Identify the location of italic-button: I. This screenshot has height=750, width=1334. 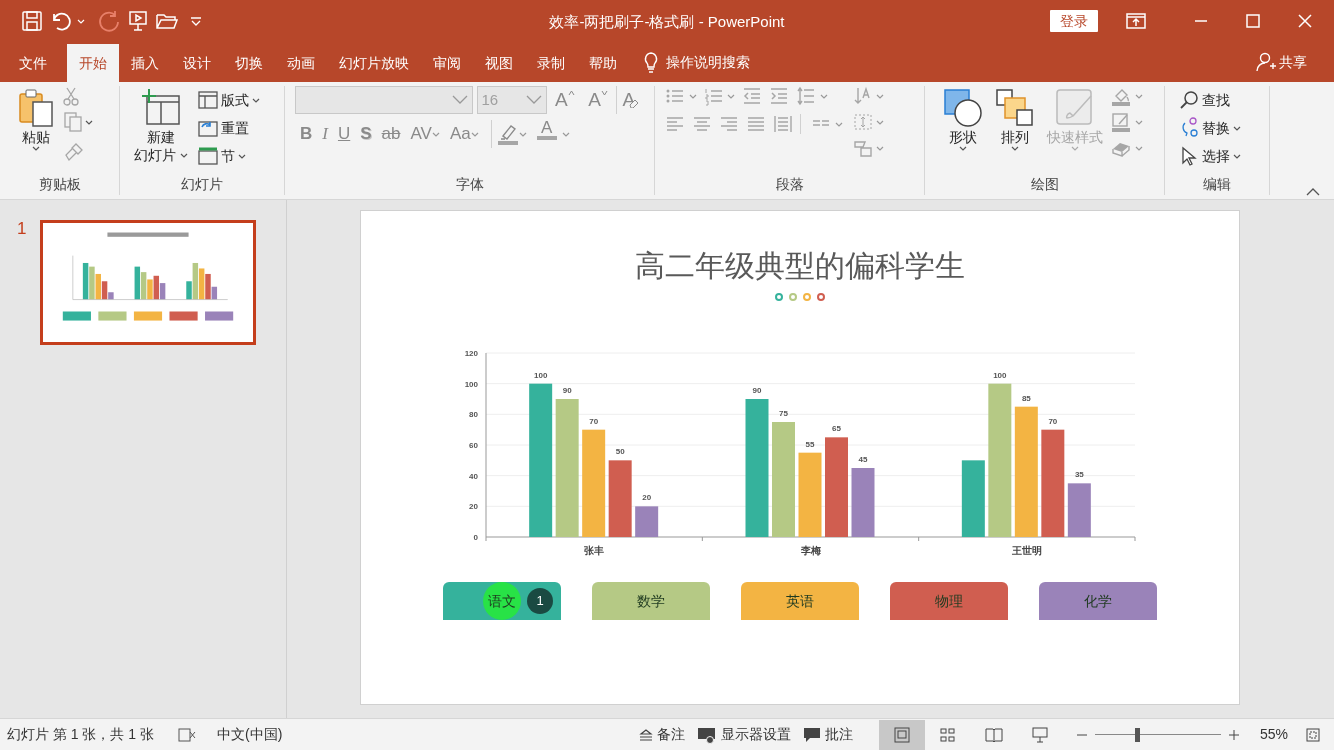
(325, 134).